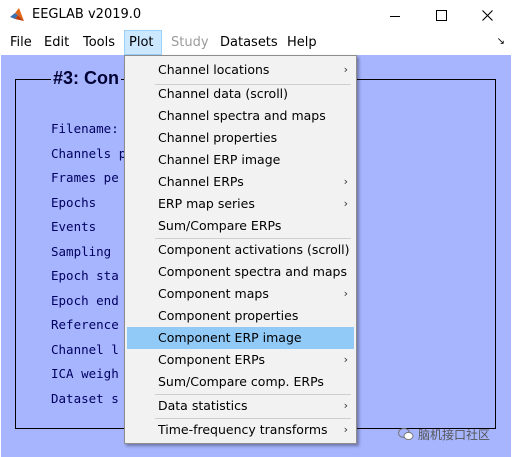 The image size is (512, 457). I want to click on menu-bar: File Edit Tools Plot Study Datasets Help, so click(256, 42).